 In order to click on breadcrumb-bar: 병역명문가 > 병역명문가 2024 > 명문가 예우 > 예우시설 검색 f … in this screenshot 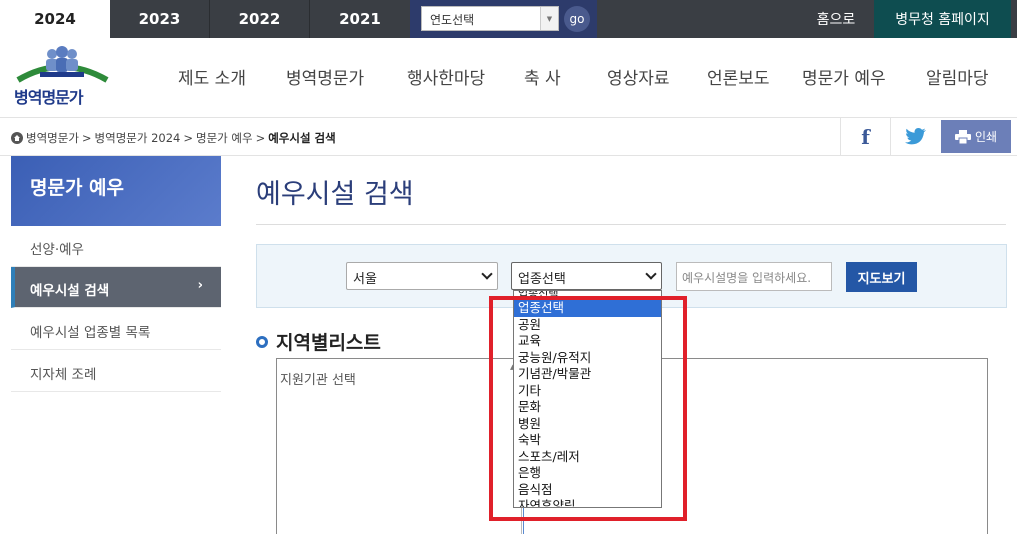, I will do `click(508, 136)`.